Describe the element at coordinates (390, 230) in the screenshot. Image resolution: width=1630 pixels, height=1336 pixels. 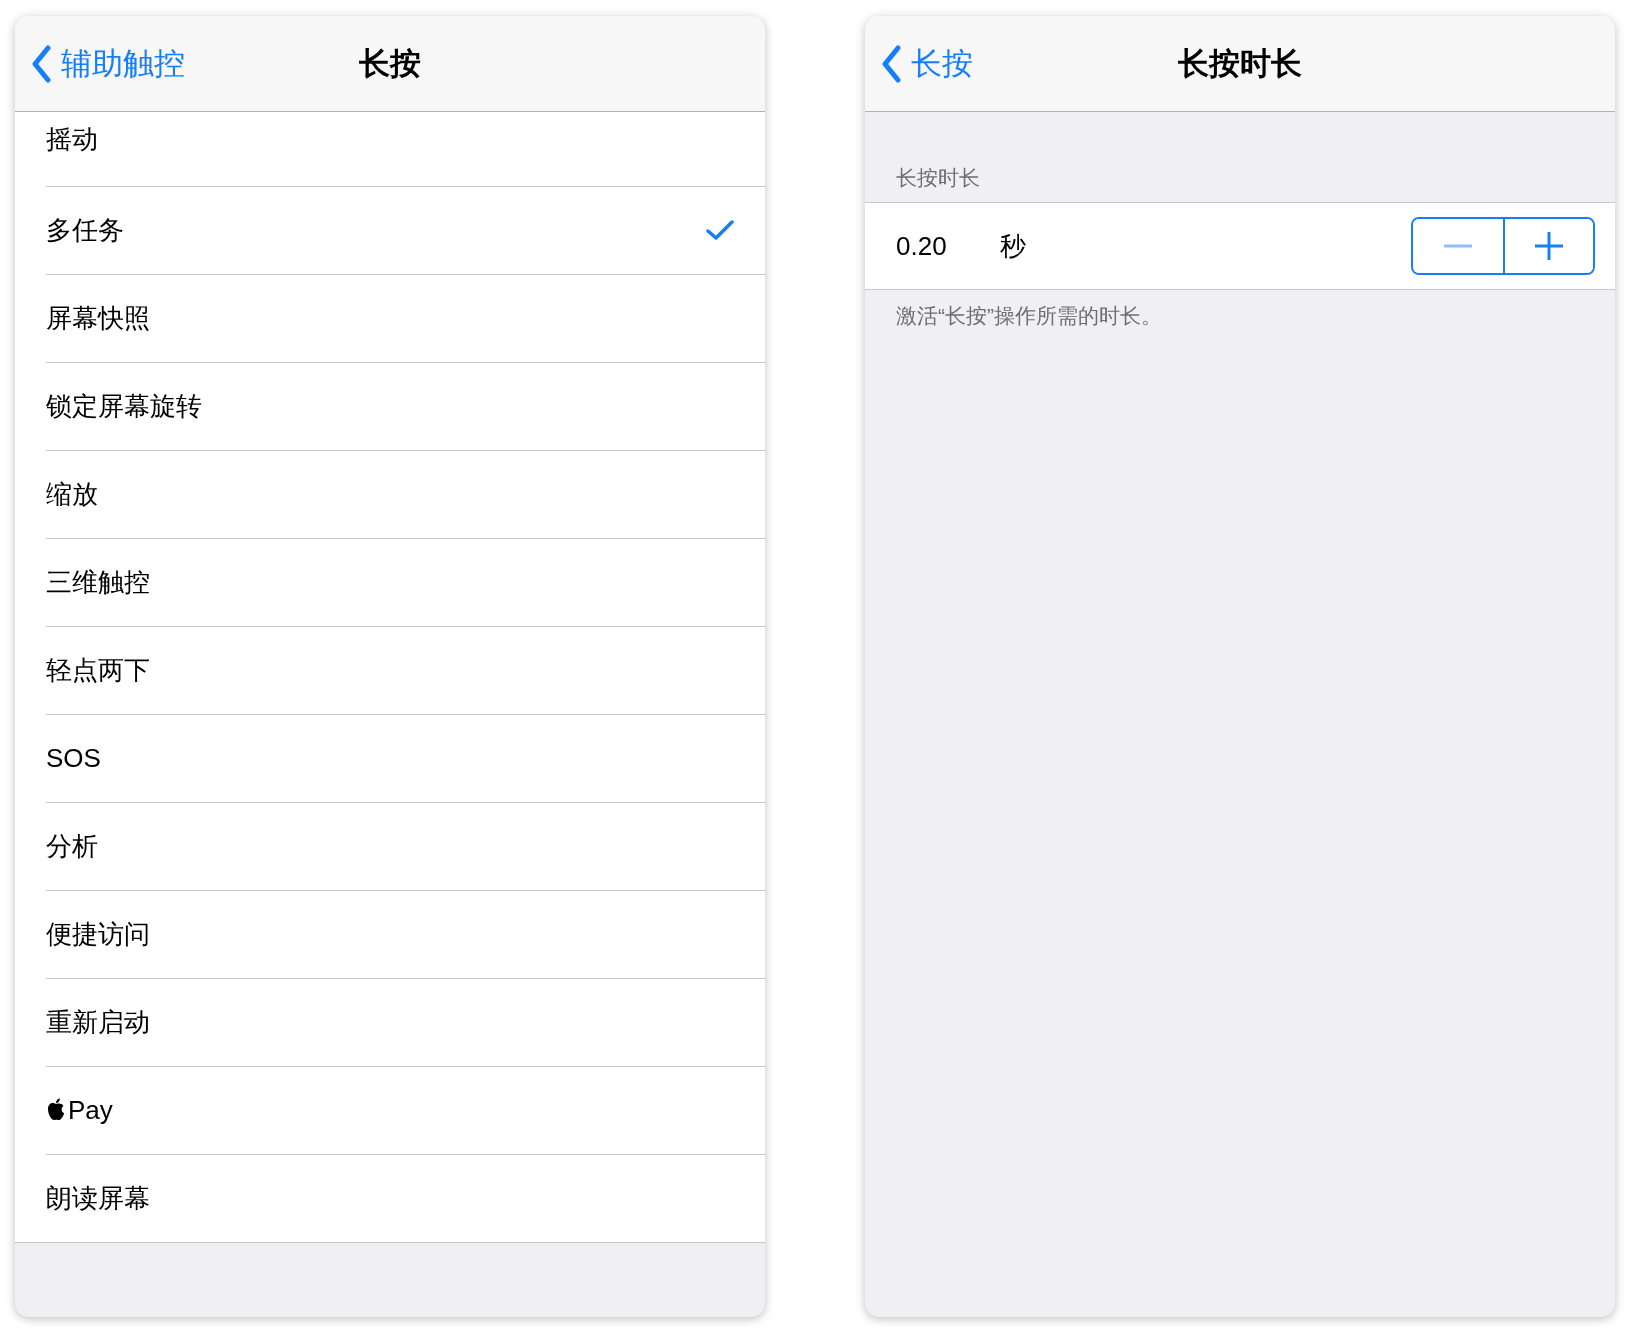
I see `option-row: 多任务` at that location.